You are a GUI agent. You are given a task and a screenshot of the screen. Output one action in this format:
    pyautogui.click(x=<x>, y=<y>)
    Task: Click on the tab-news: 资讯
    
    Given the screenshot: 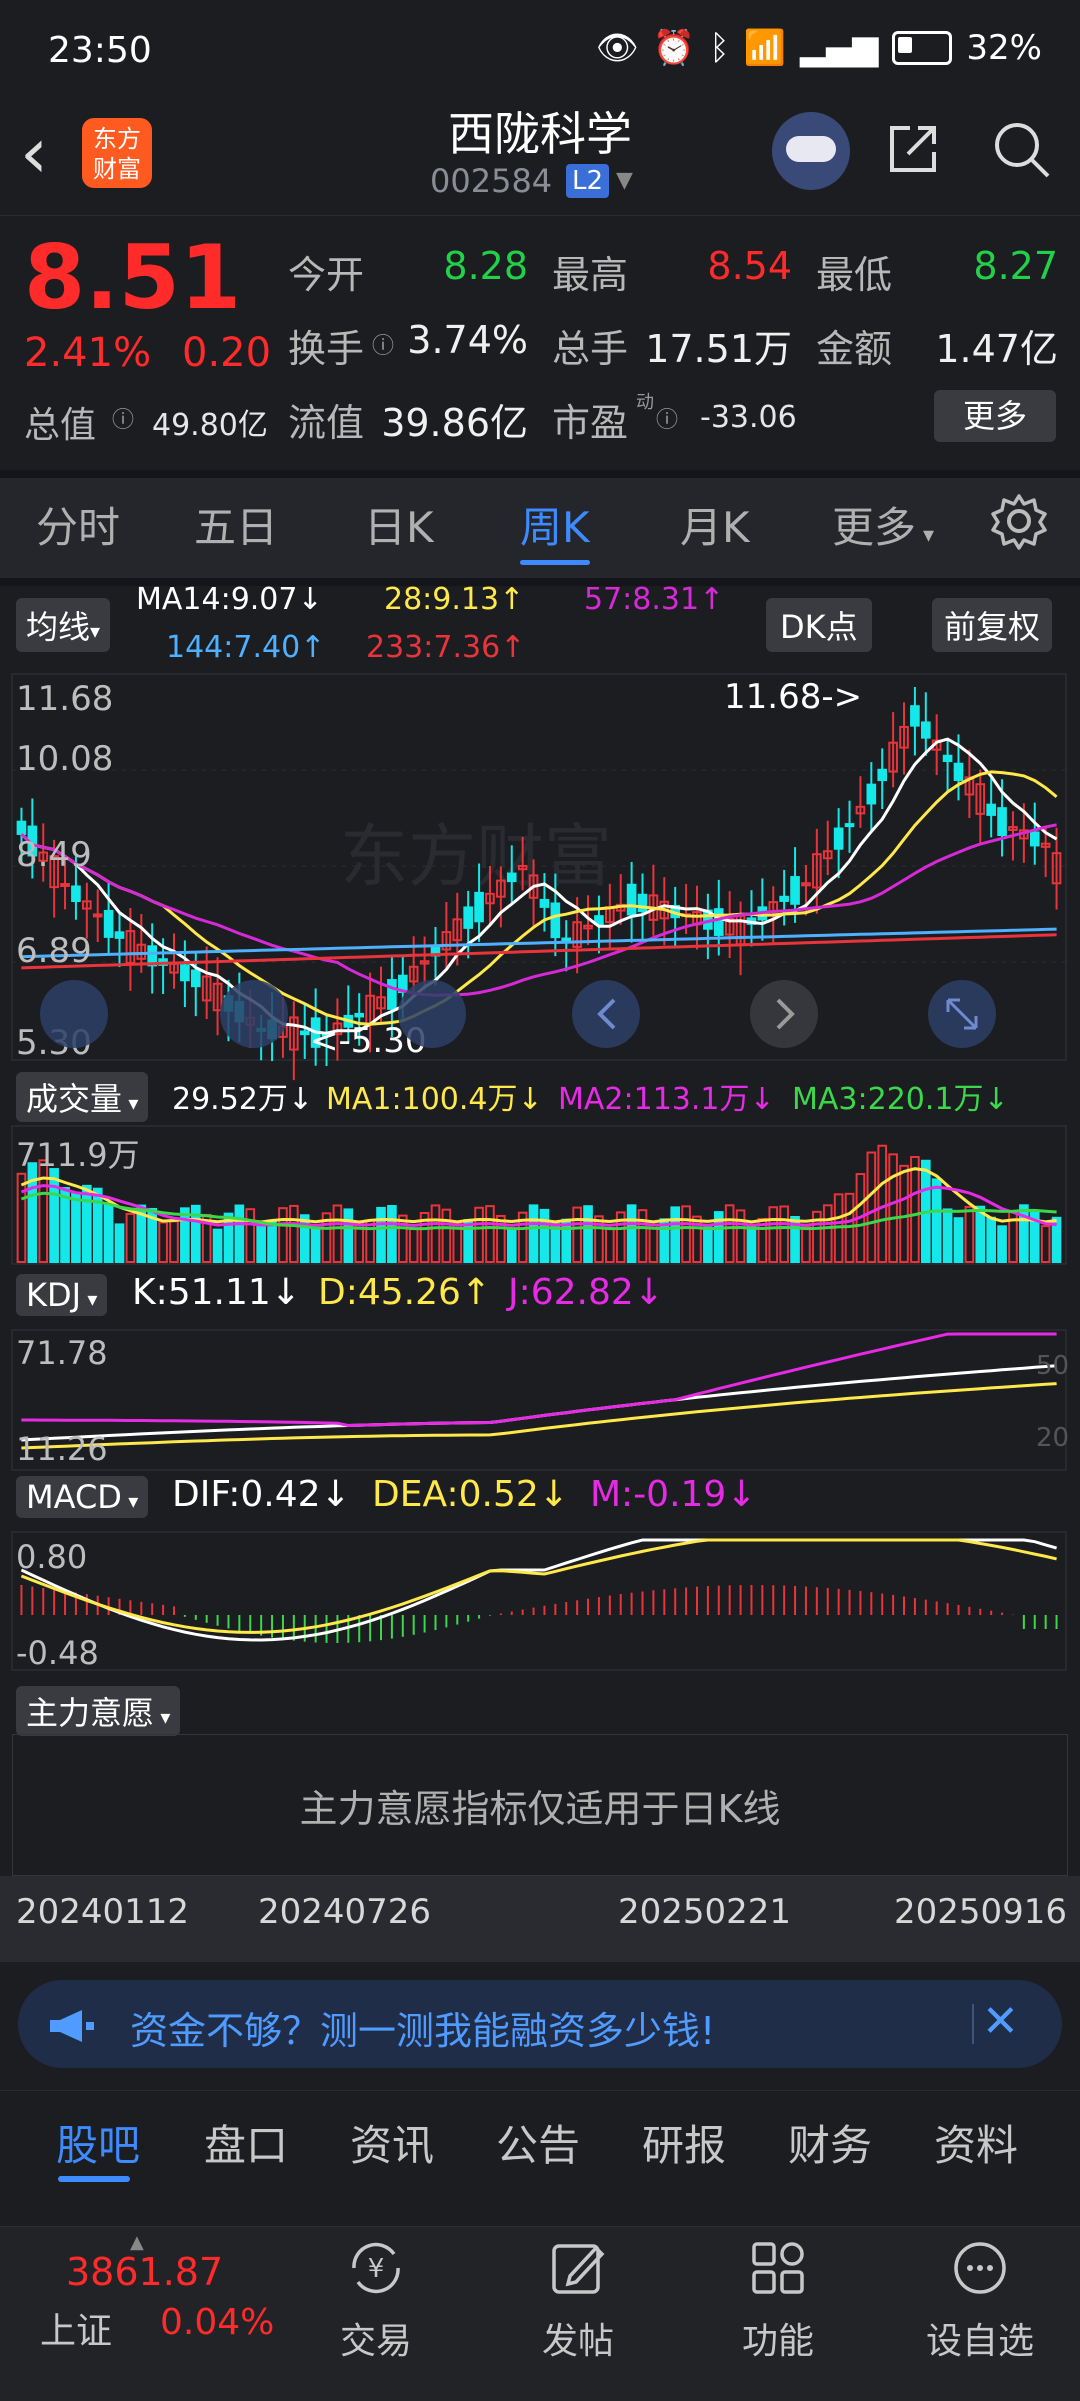 What is the action you would take?
    pyautogui.click(x=392, y=2142)
    